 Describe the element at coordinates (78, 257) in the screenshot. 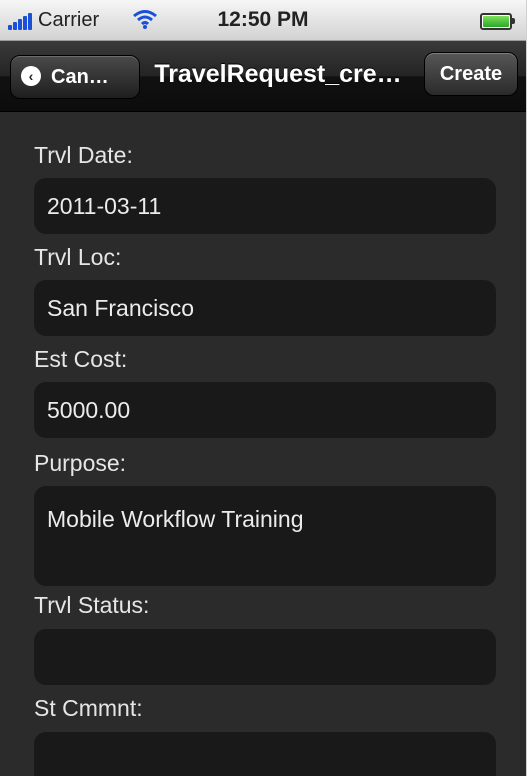

I see `trvl-loc-label: Trvl Loc:` at that location.